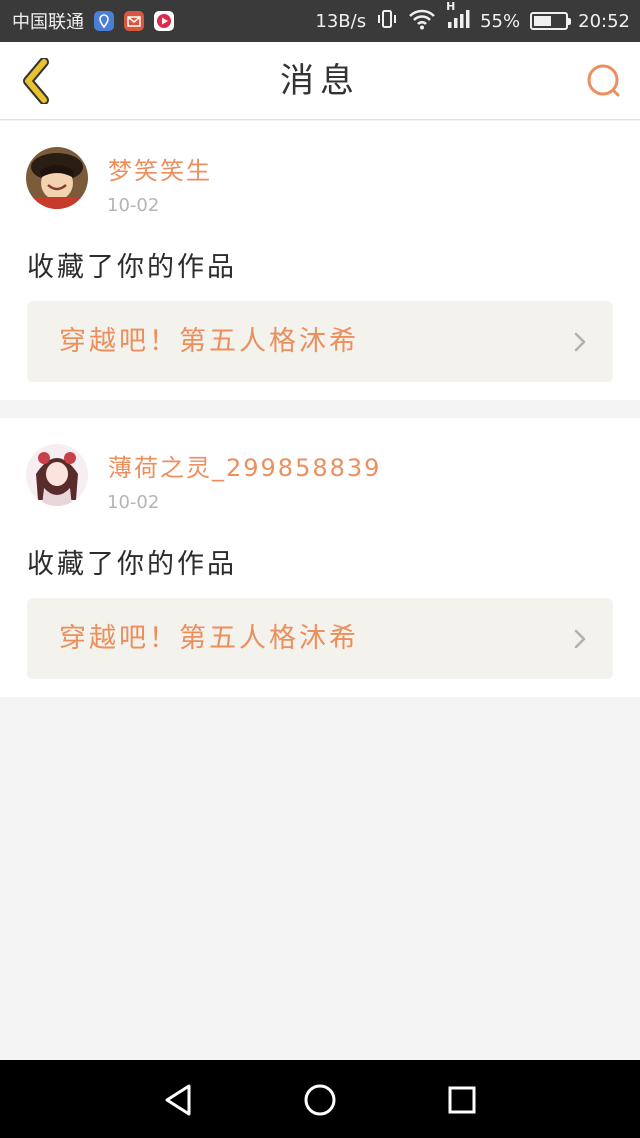  I want to click on system-recents-button, so click(462, 1100).